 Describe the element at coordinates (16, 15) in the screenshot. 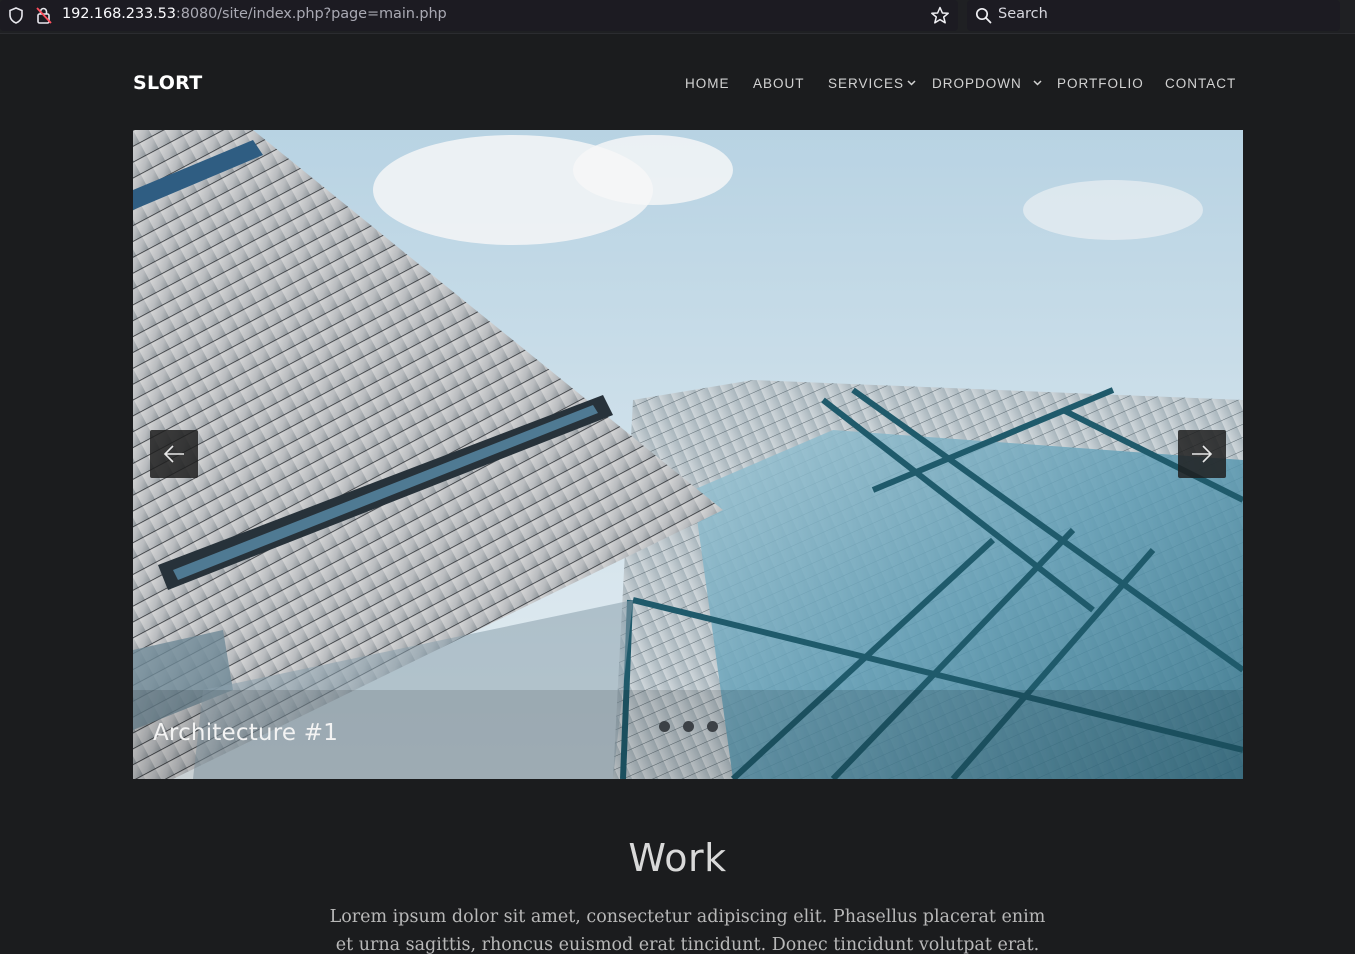

I see `shield-icon` at that location.